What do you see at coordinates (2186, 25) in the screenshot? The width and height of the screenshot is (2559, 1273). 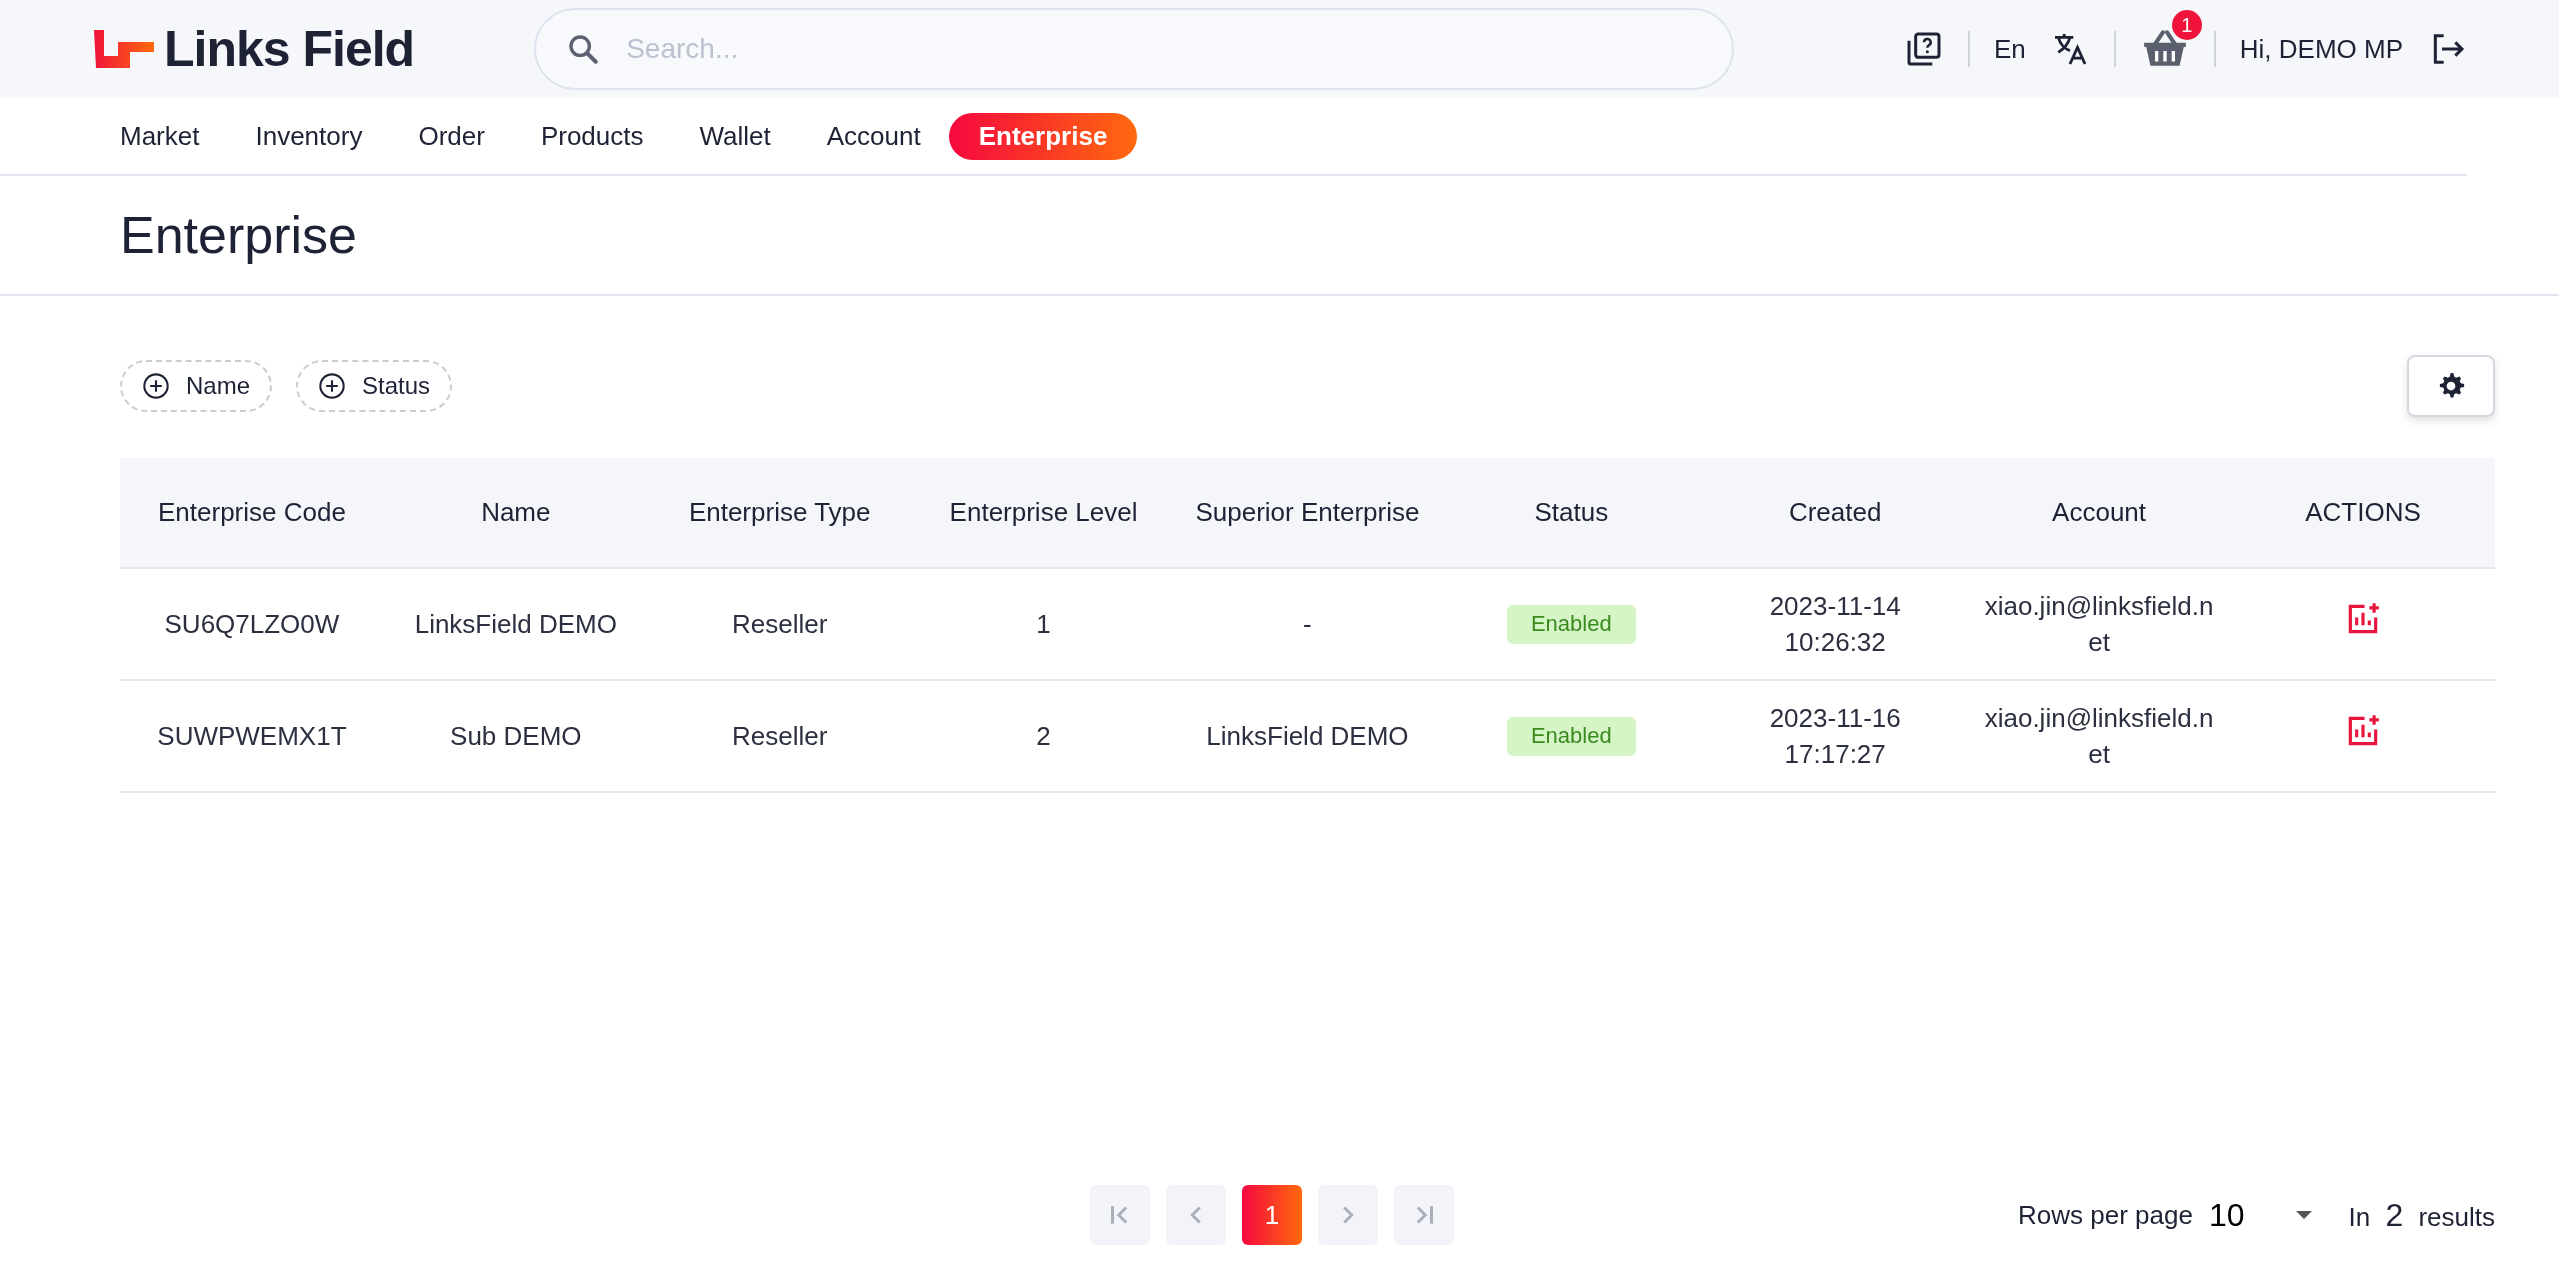 I see `cart-count: 1` at bounding box center [2186, 25].